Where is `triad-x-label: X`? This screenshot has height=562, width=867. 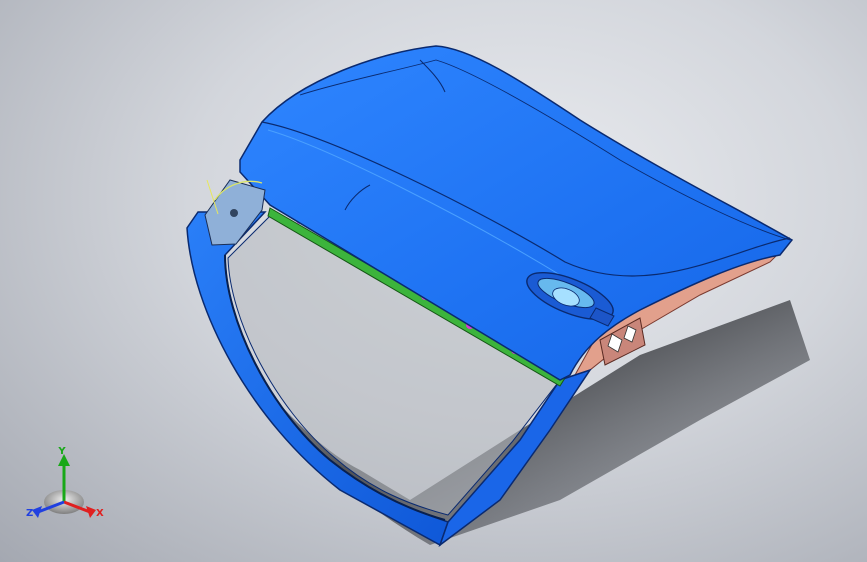 triad-x-label: X is located at coordinates (100, 513).